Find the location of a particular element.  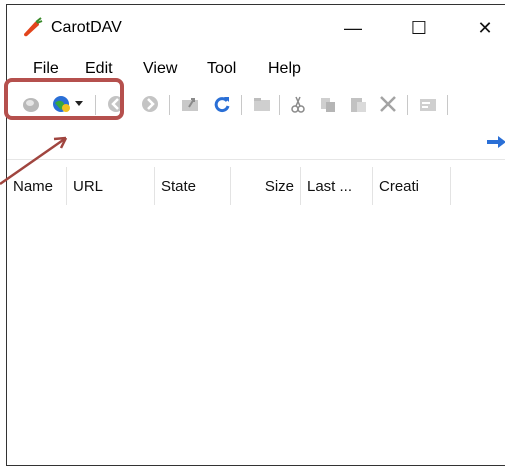

paste-icon is located at coordinates (358, 105).